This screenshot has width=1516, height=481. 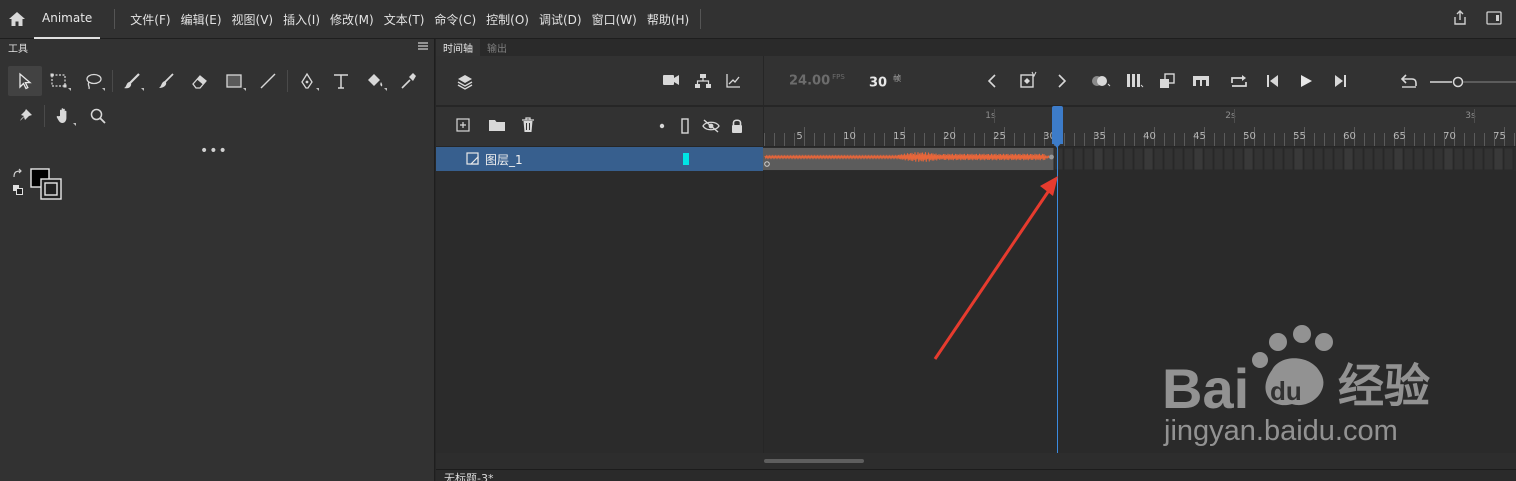 What do you see at coordinates (686, 159) in the screenshot?
I see `layer-color-swatch` at bounding box center [686, 159].